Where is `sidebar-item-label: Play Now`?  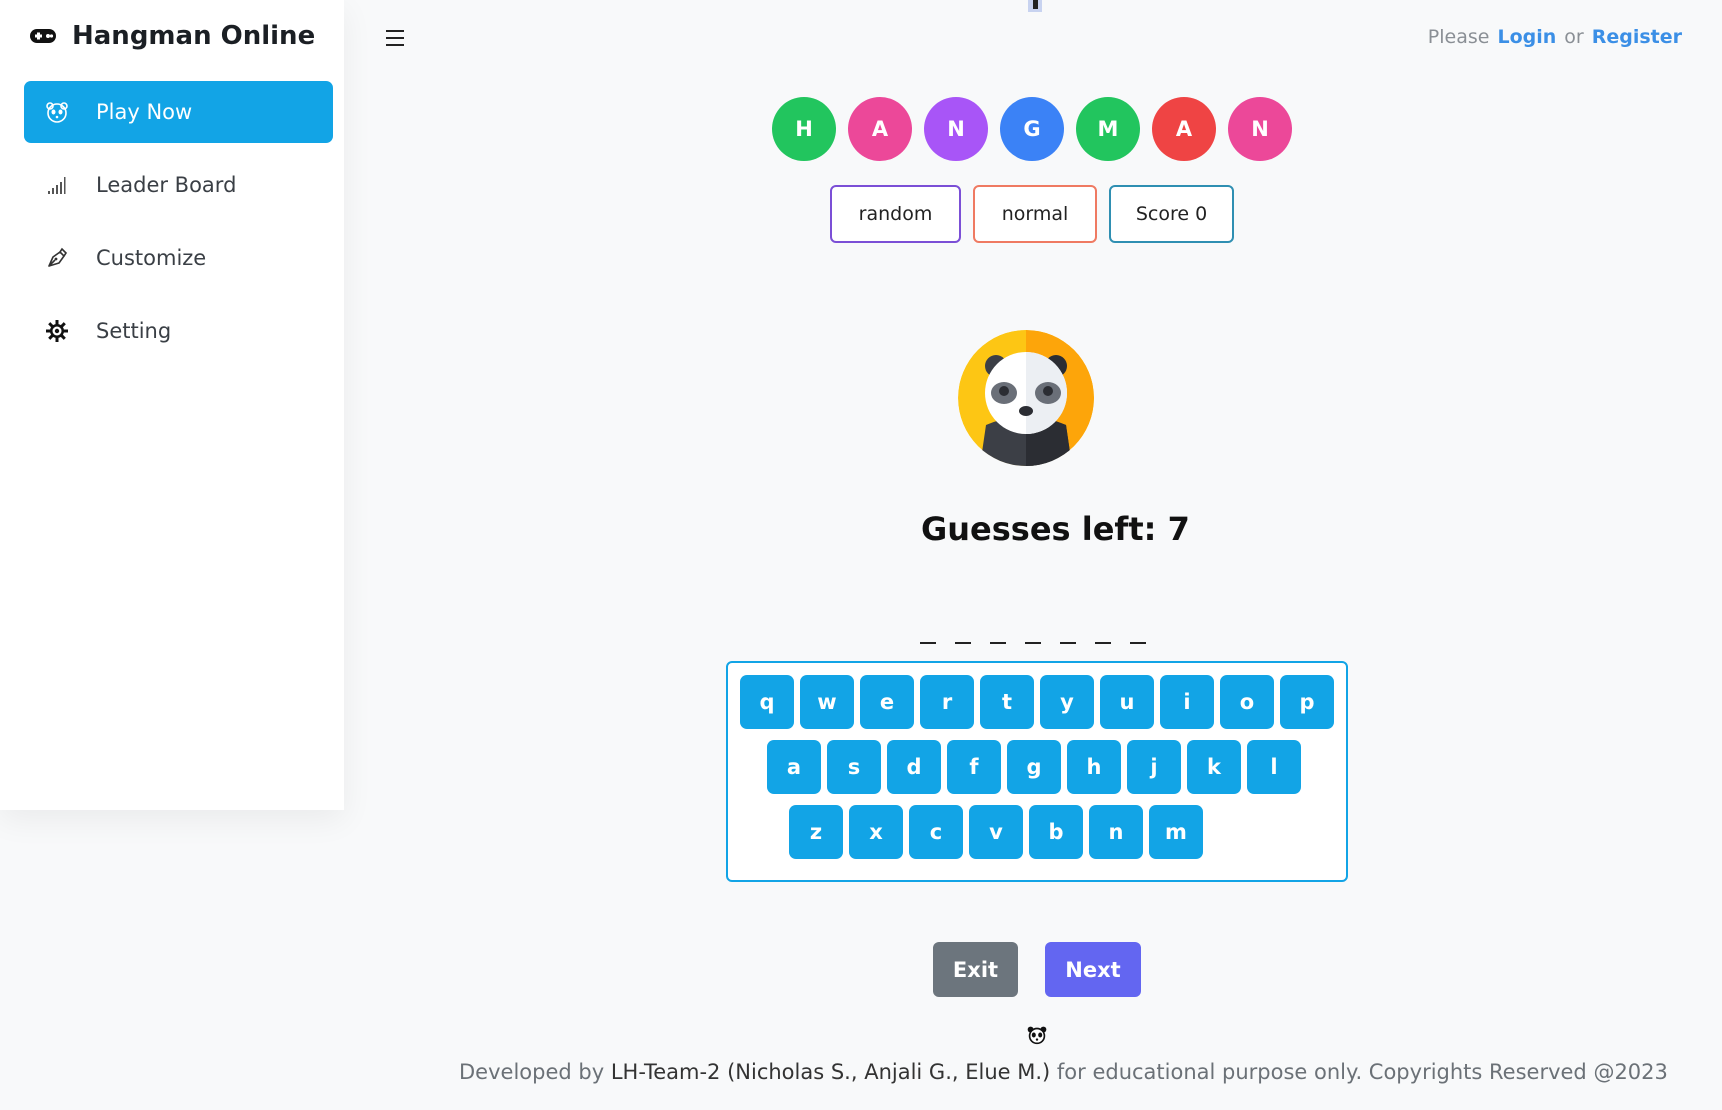
sidebar-item-label: Play Now is located at coordinates (144, 112).